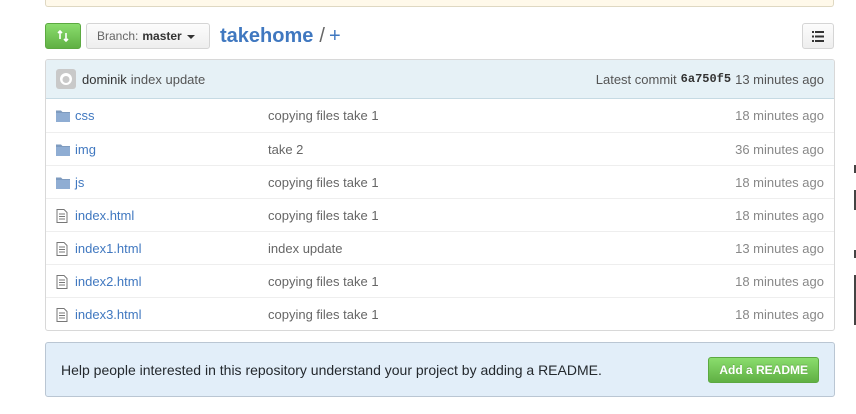  What do you see at coordinates (440, 247) in the screenshot?
I see `table-row: index1.html index update 13 minutes ago` at bounding box center [440, 247].